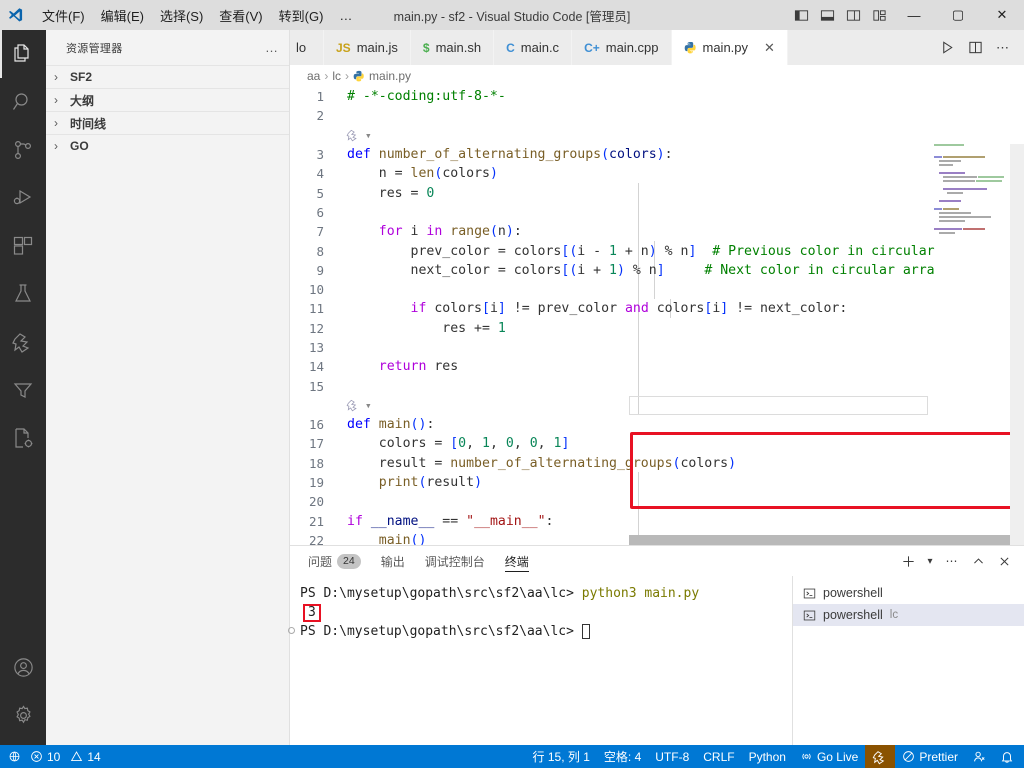 Image resolution: width=1024 pixels, height=768 pixels. What do you see at coordinates (769, 48) in the screenshot?
I see `close-tab-icon: ✕` at bounding box center [769, 48].